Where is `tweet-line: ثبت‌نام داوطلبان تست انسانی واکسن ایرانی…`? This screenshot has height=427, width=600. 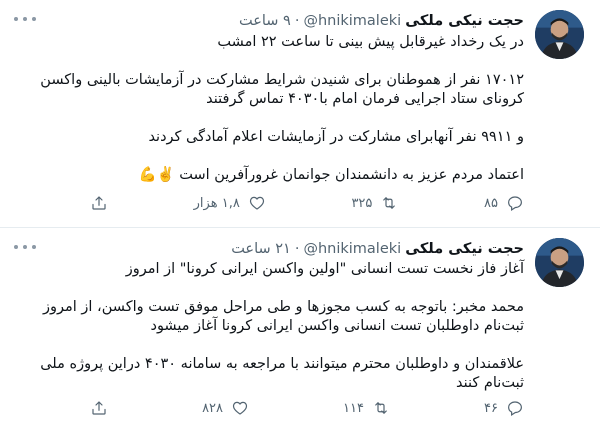
tweet-line: ثبت‌نام داوطلبان تست انسانی واکسن ایرانی… is located at coordinates (337, 326).